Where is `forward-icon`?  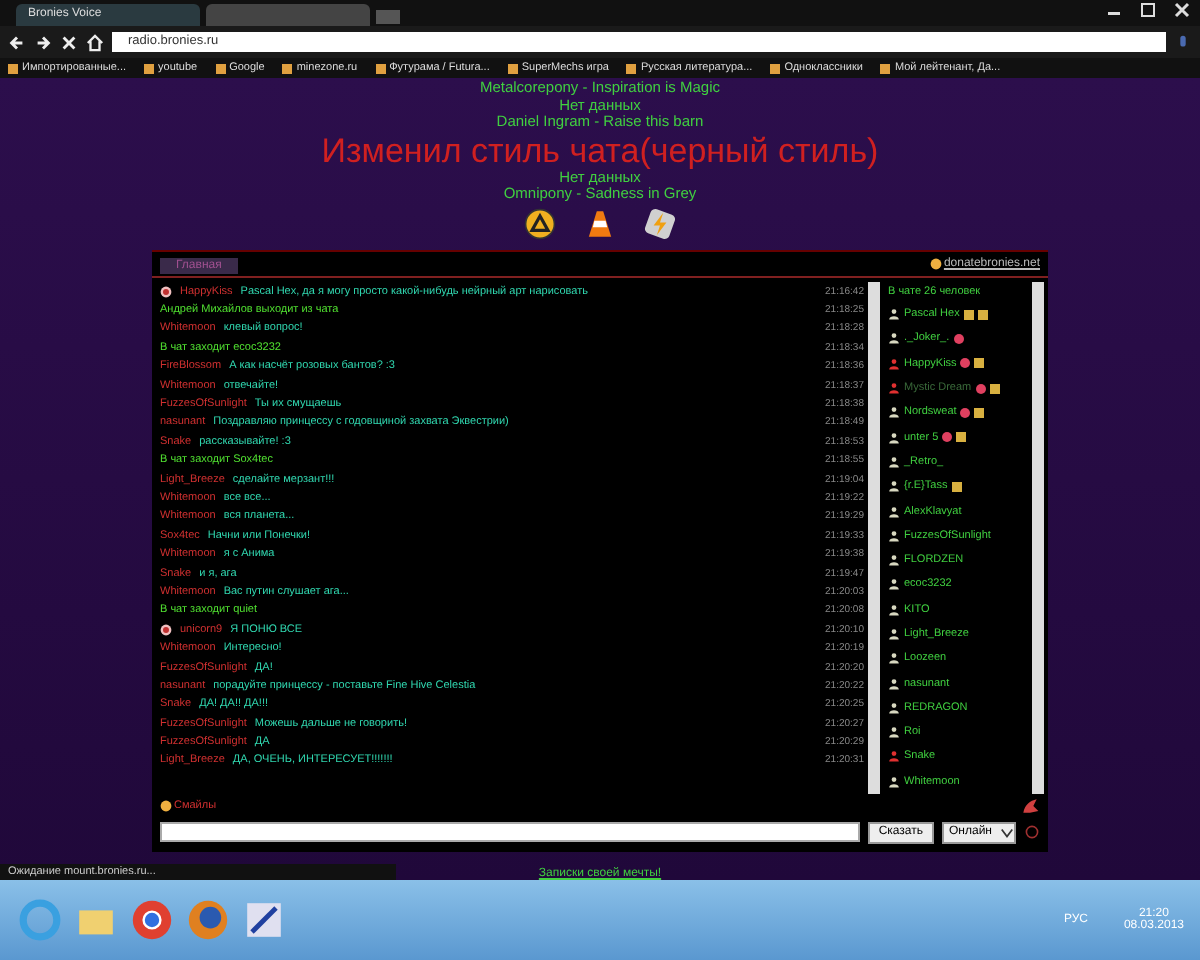
forward-icon is located at coordinates (43, 42).